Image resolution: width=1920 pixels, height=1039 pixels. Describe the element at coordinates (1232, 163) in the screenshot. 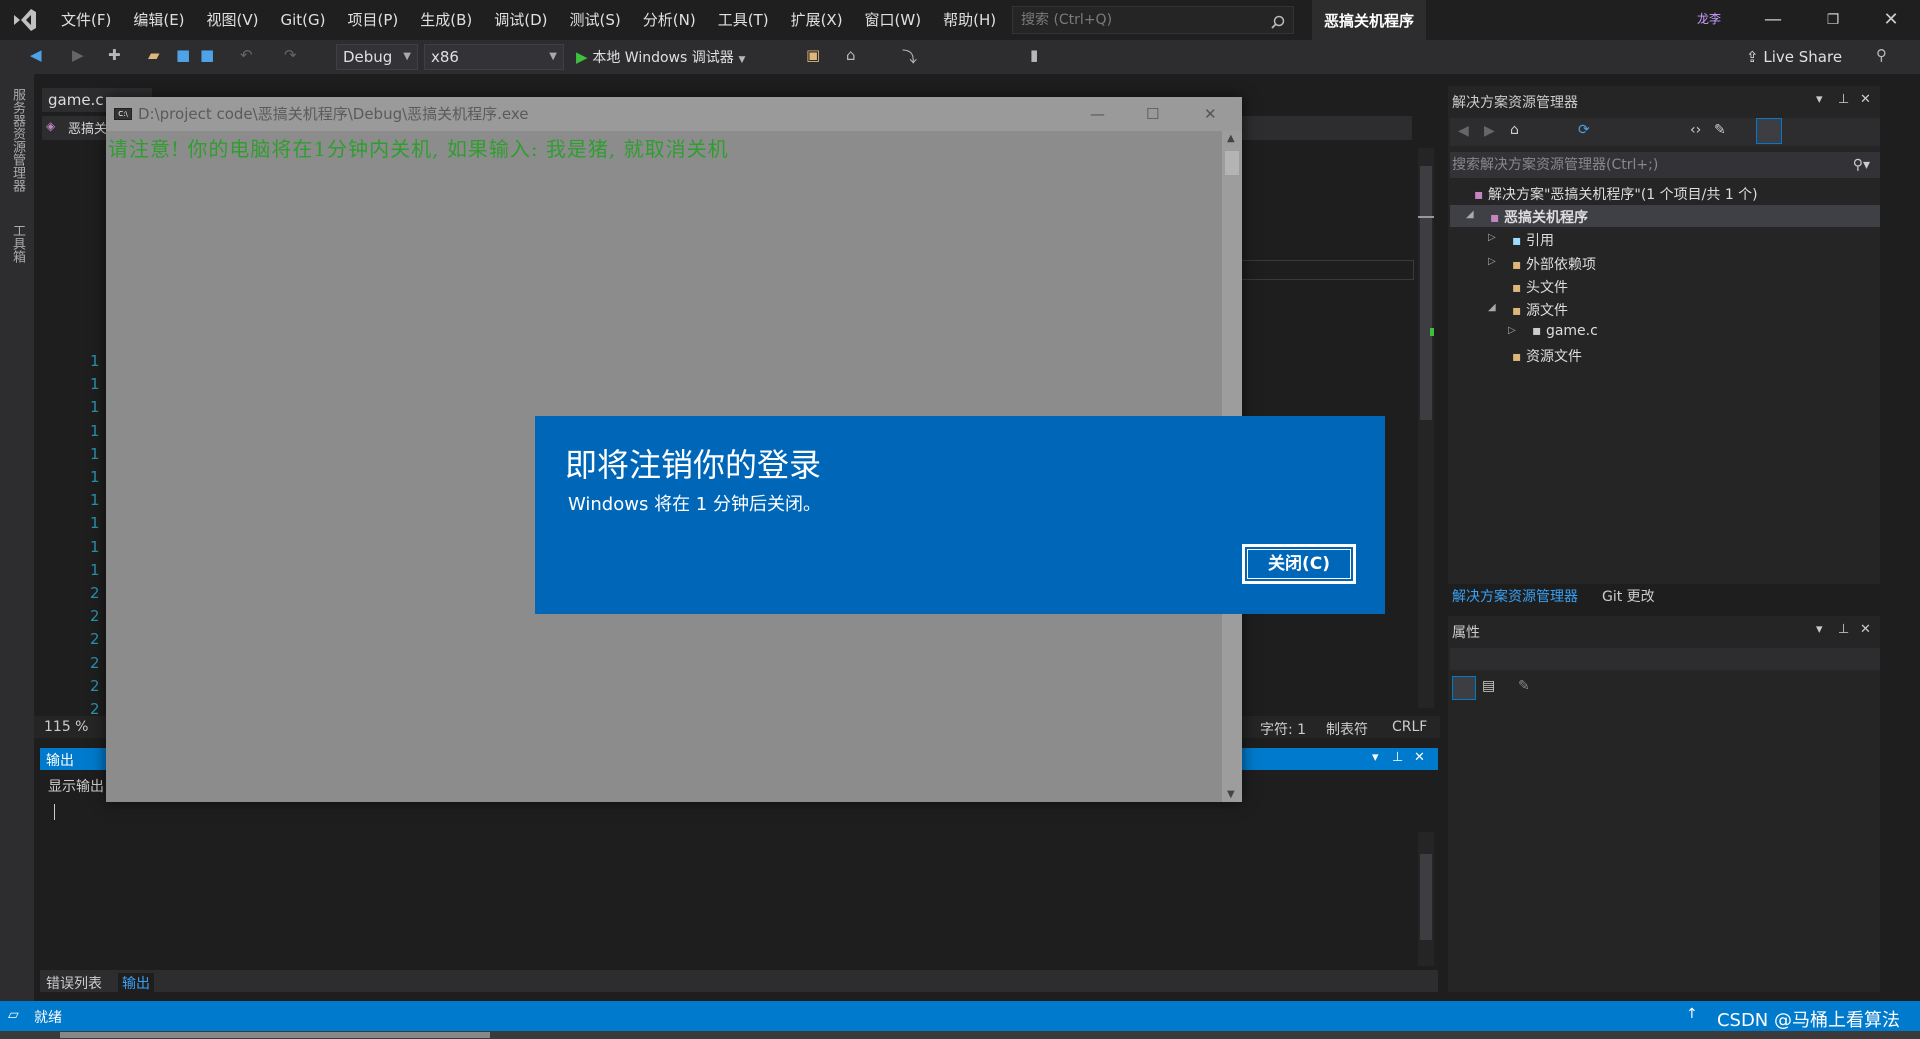

I see `console-scroll-thumb` at that location.